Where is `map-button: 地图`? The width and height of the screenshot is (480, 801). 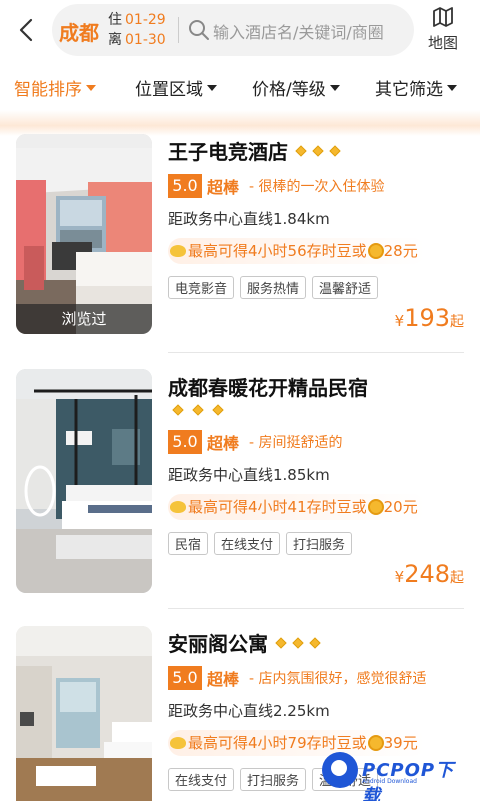
map-button: 地图 is located at coordinates (443, 30).